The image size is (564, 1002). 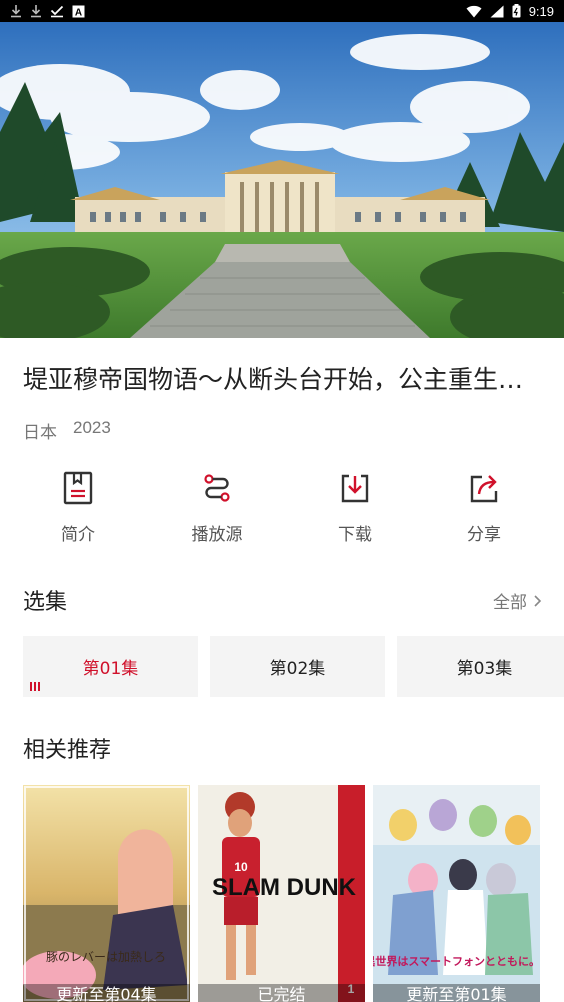 I want to click on download-label: 下载, so click(x=355, y=535).